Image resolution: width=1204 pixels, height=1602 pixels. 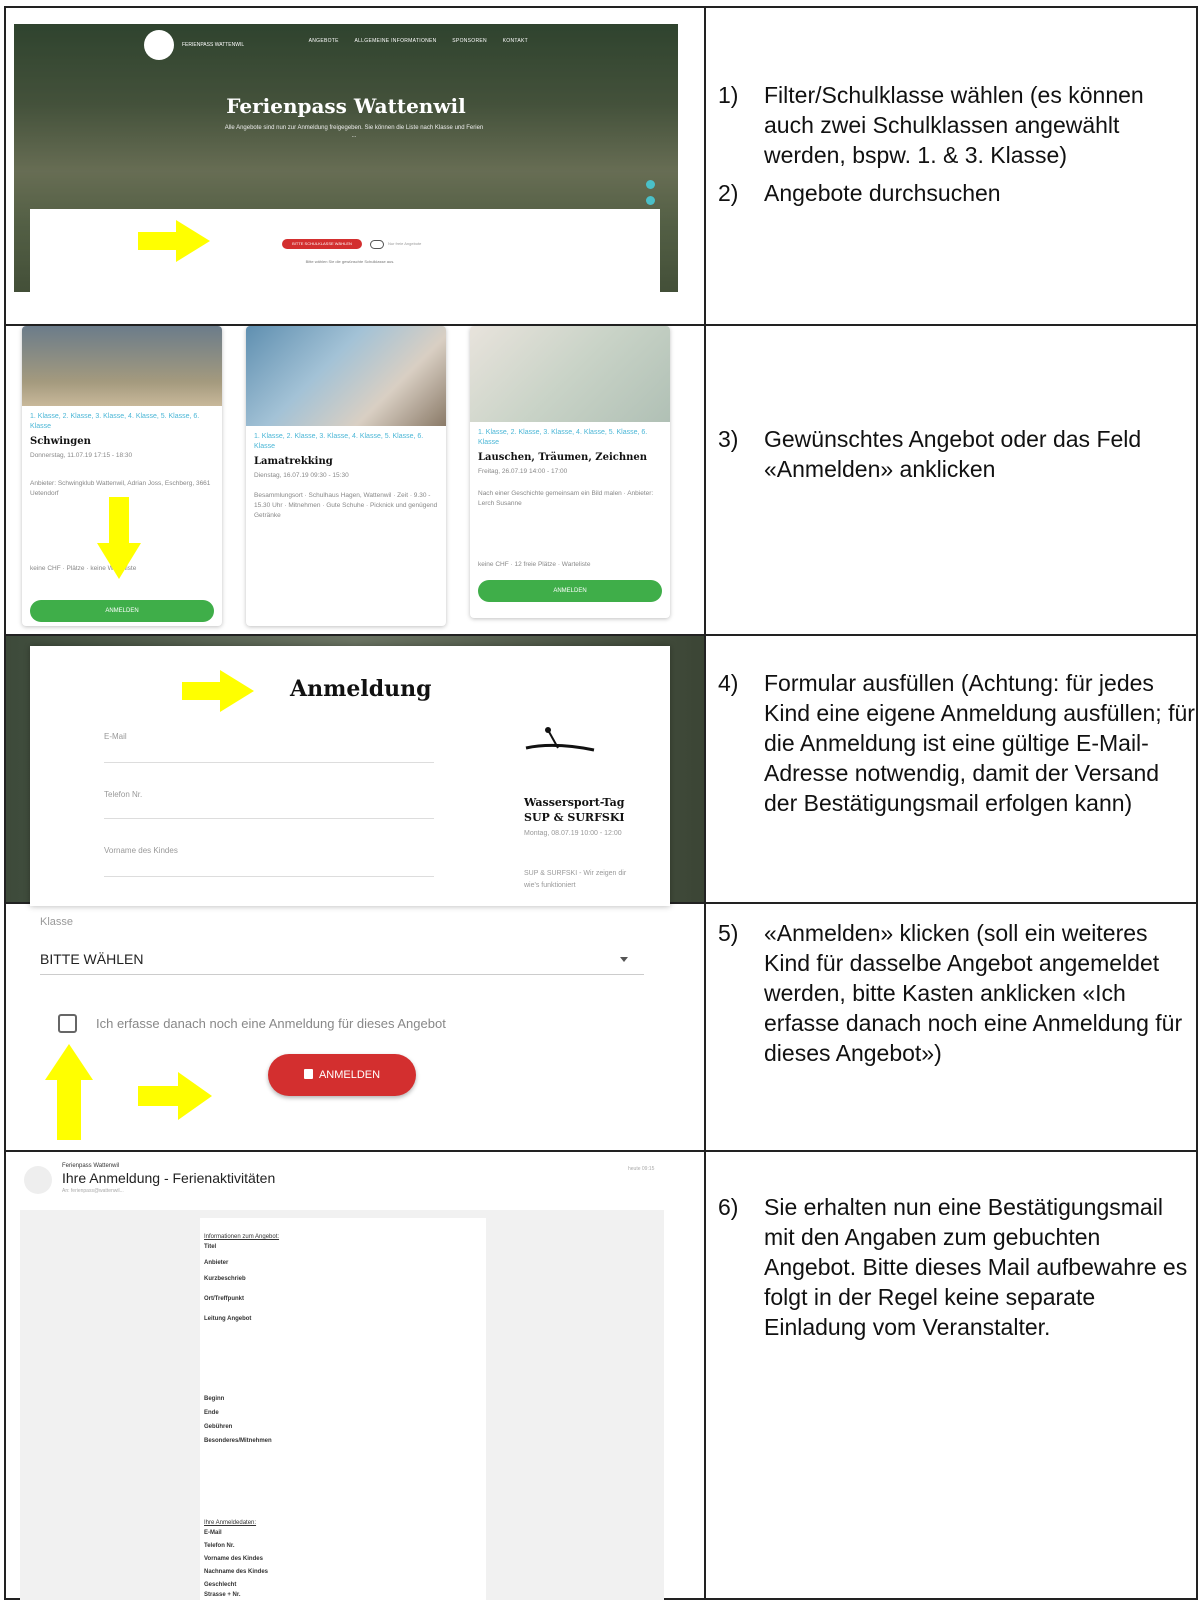 I want to click on submit-signup-button: ANMELDEN, so click(x=342, y=1075).